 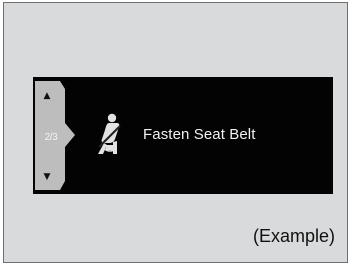 What do you see at coordinates (110, 134) in the screenshot?
I see `seat-belt-reminder-icon` at bounding box center [110, 134].